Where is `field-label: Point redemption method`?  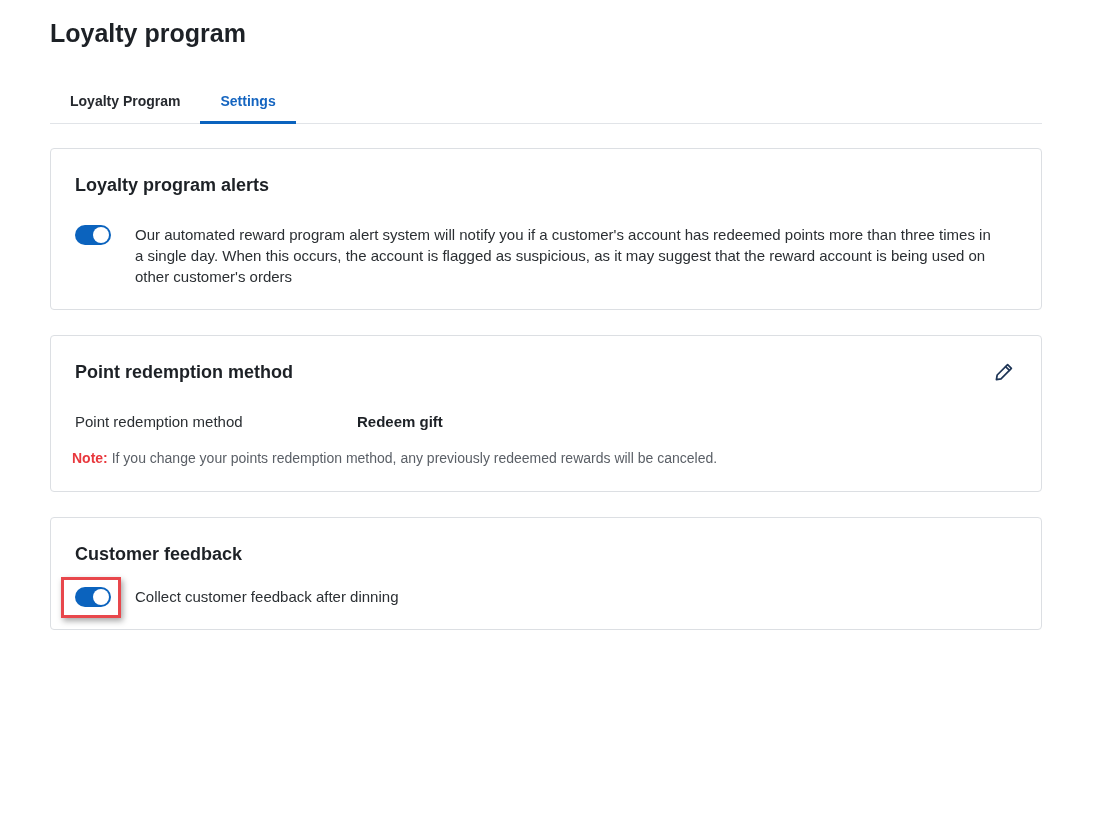 field-label: Point redemption method is located at coordinates (159, 422).